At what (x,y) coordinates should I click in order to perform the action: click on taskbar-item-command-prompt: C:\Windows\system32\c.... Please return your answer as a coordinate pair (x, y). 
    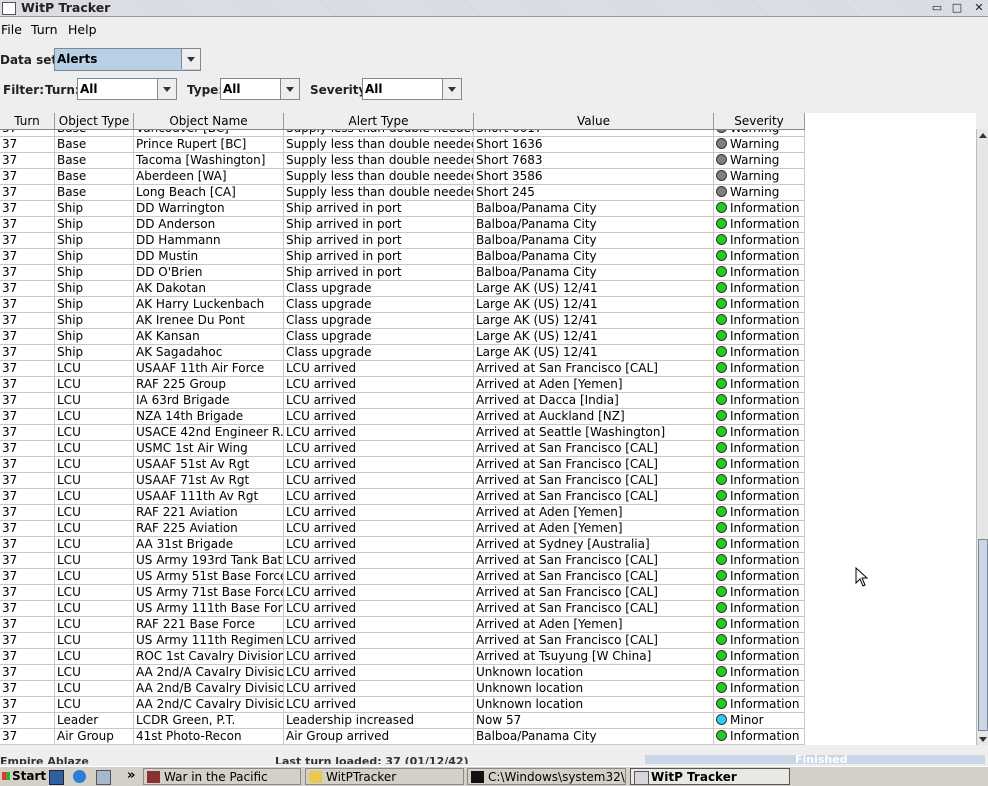
    Looking at the image, I should click on (546, 776).